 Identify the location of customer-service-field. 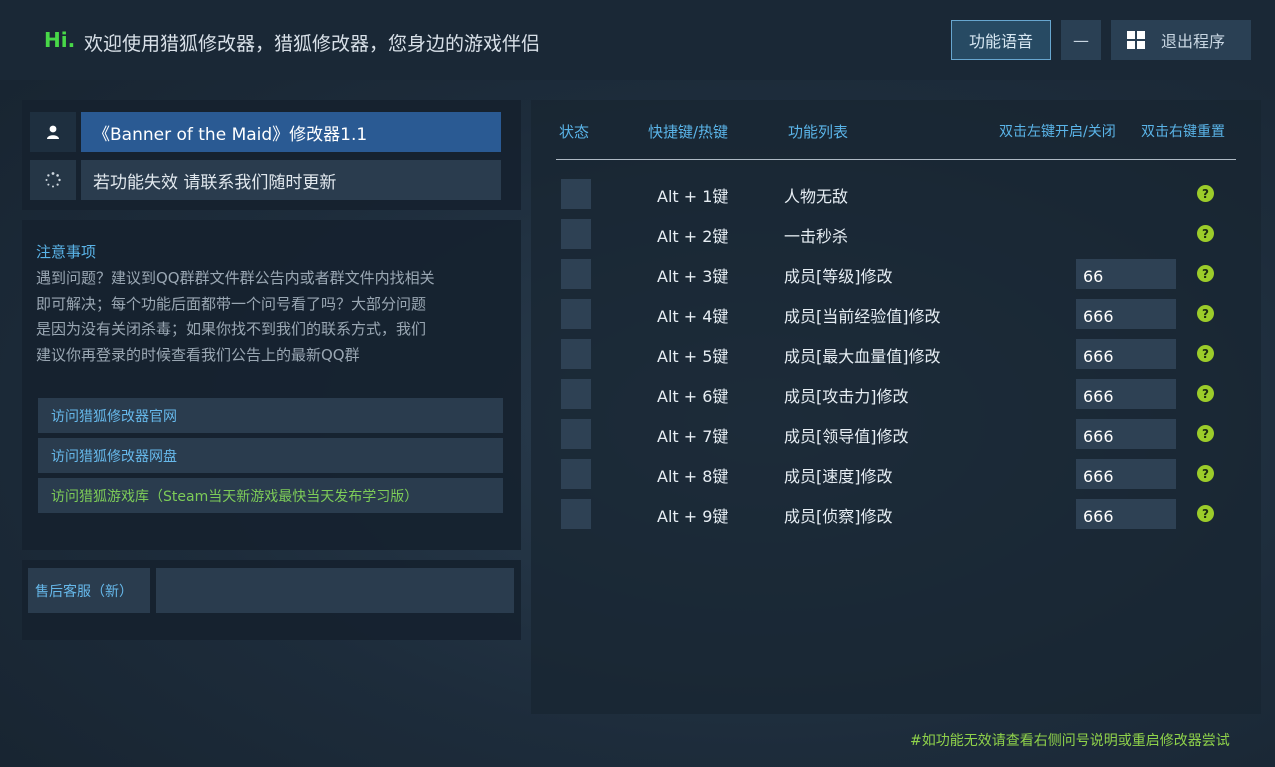
(335, 590).